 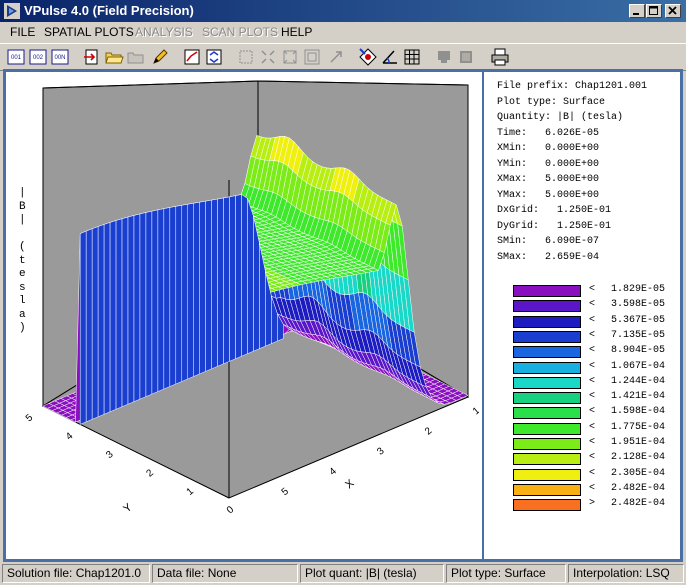 I want to click on save-button, so click(x=136, y=57).